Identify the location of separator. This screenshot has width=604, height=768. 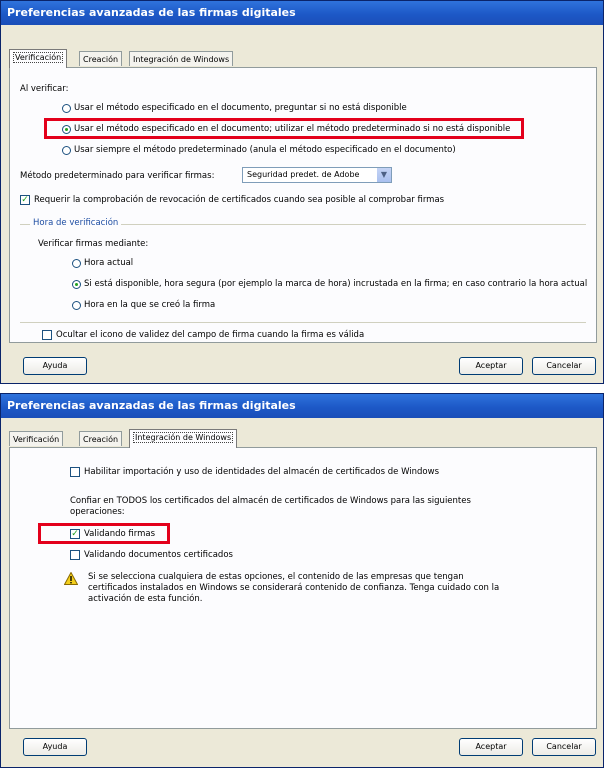
(303, 322).